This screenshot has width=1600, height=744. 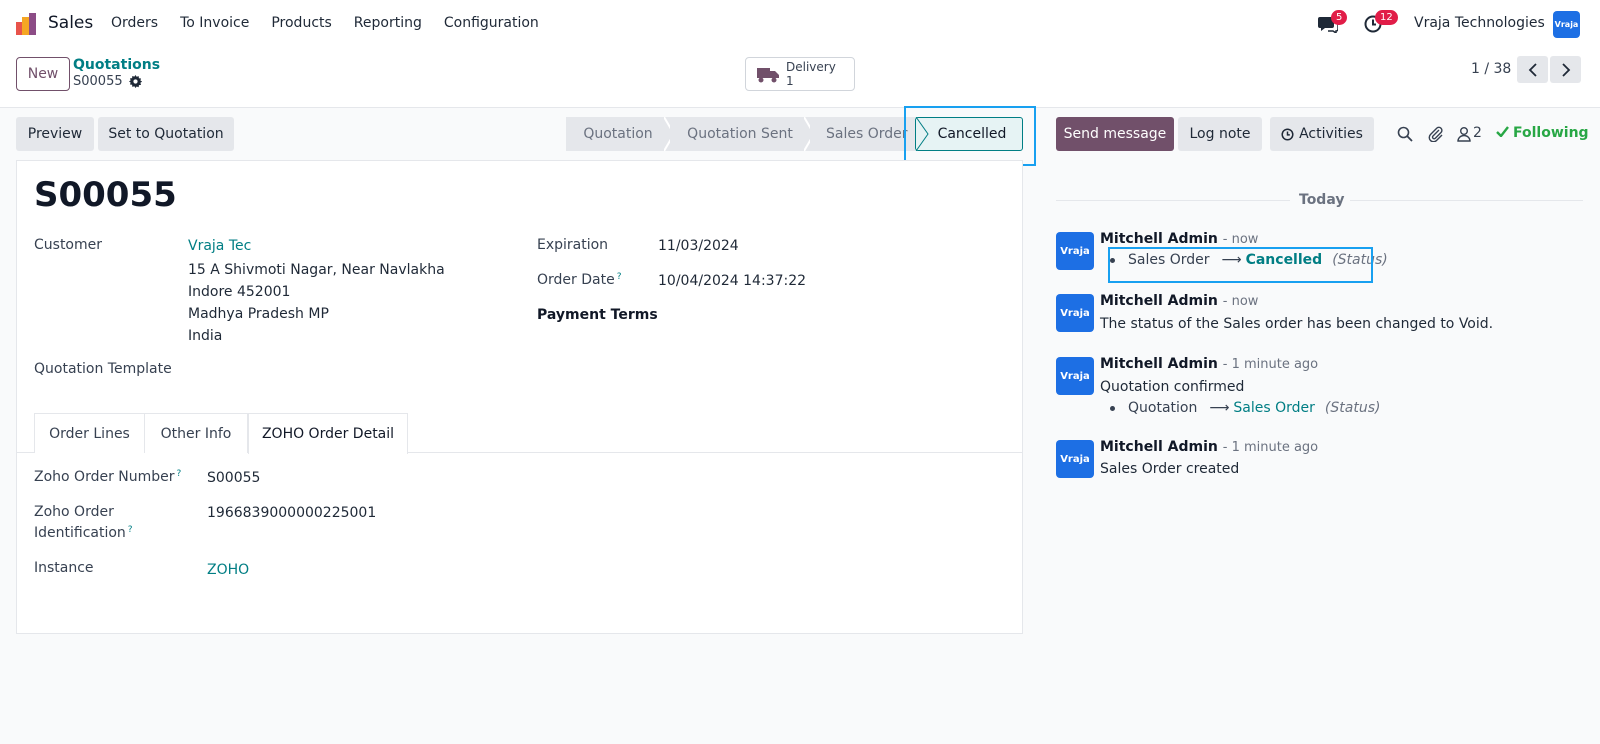 I want to click on address-line: 15 A Shivmoti Nagar, Near Navlakha, so click(x=316, y=270).